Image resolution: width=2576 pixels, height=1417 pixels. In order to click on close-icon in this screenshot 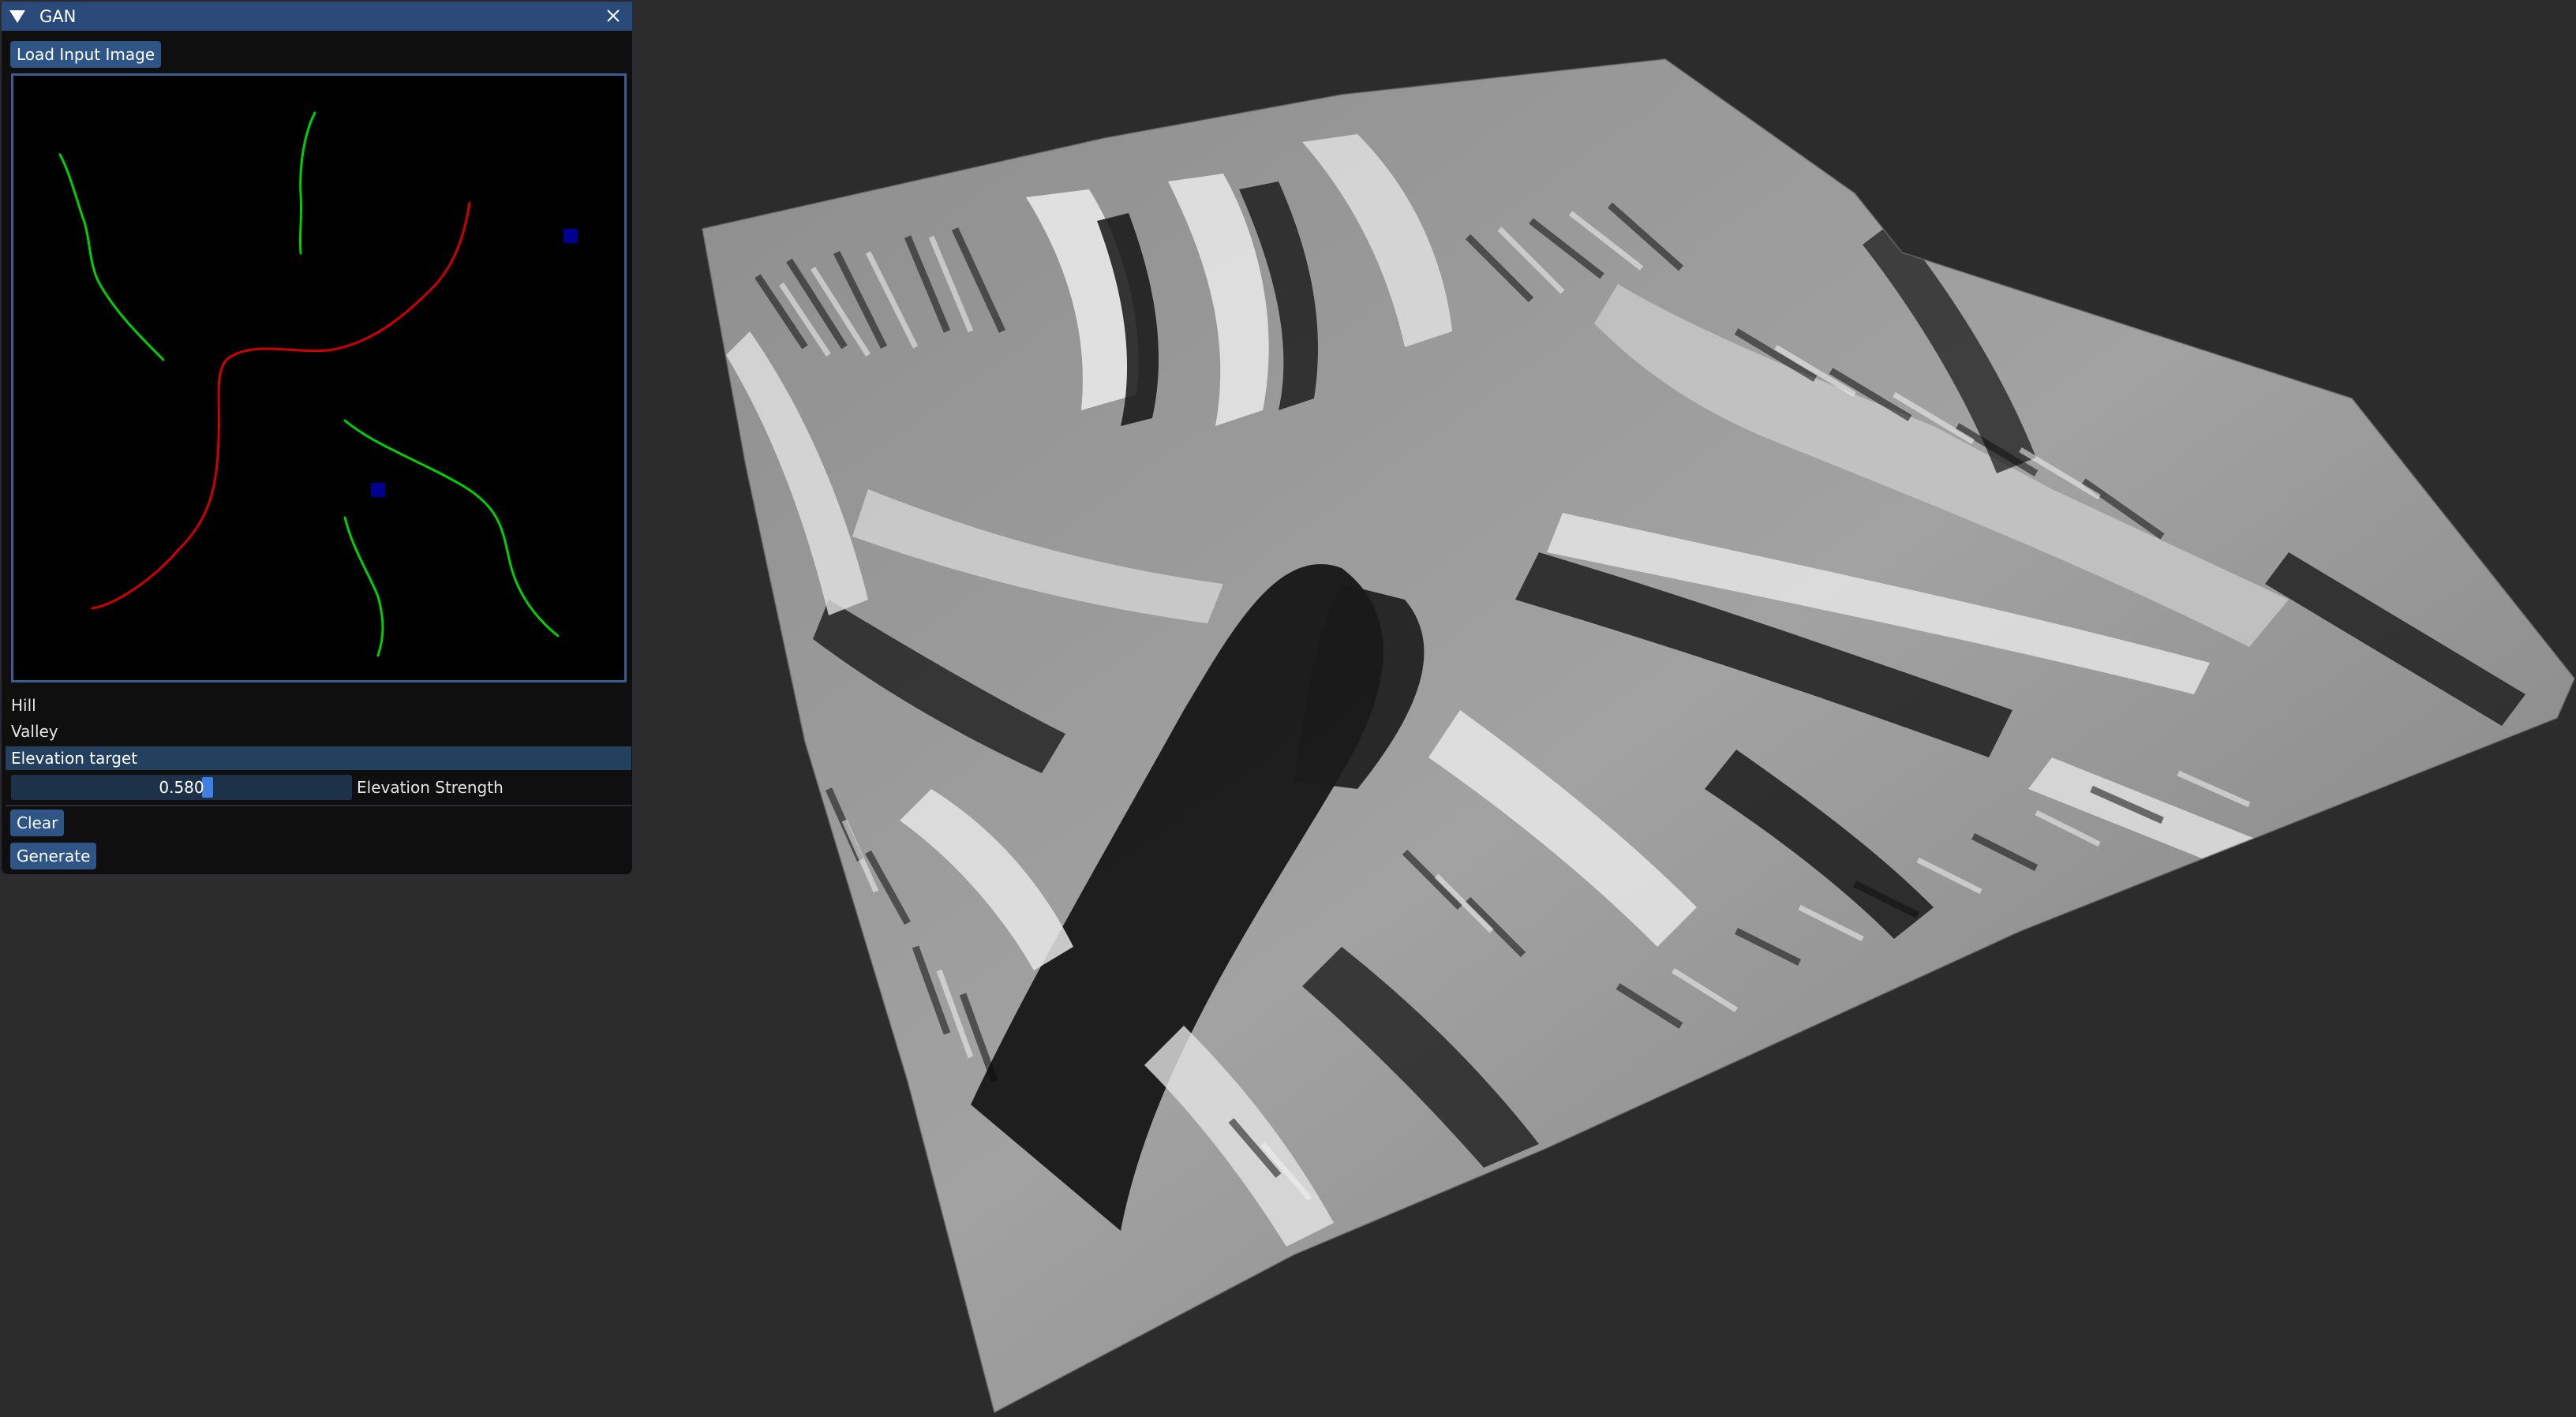, I will do `click(613, 15)`.